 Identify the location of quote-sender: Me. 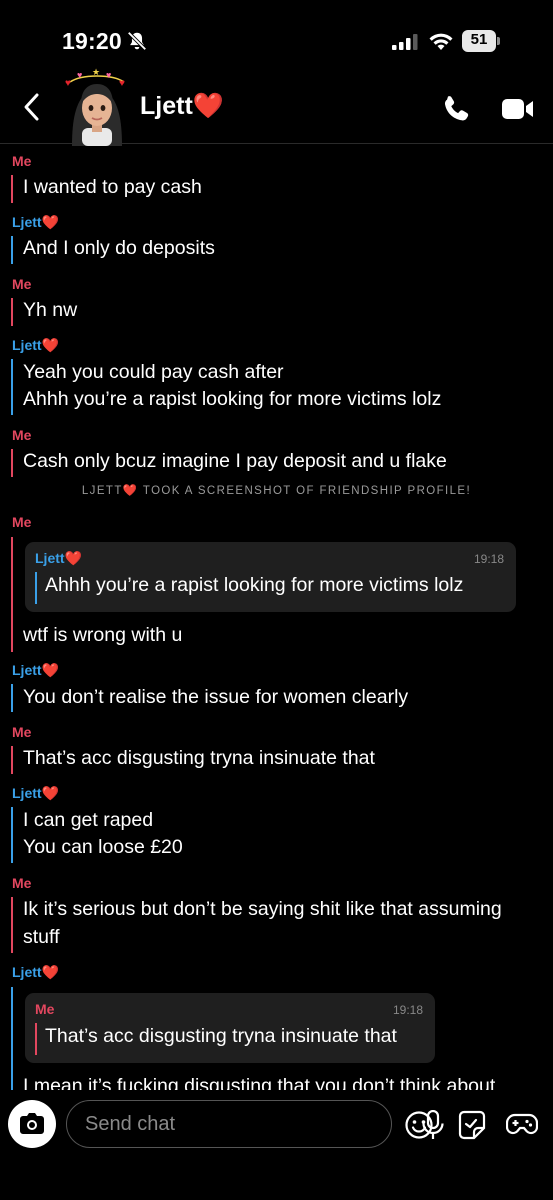
(45, 1009).